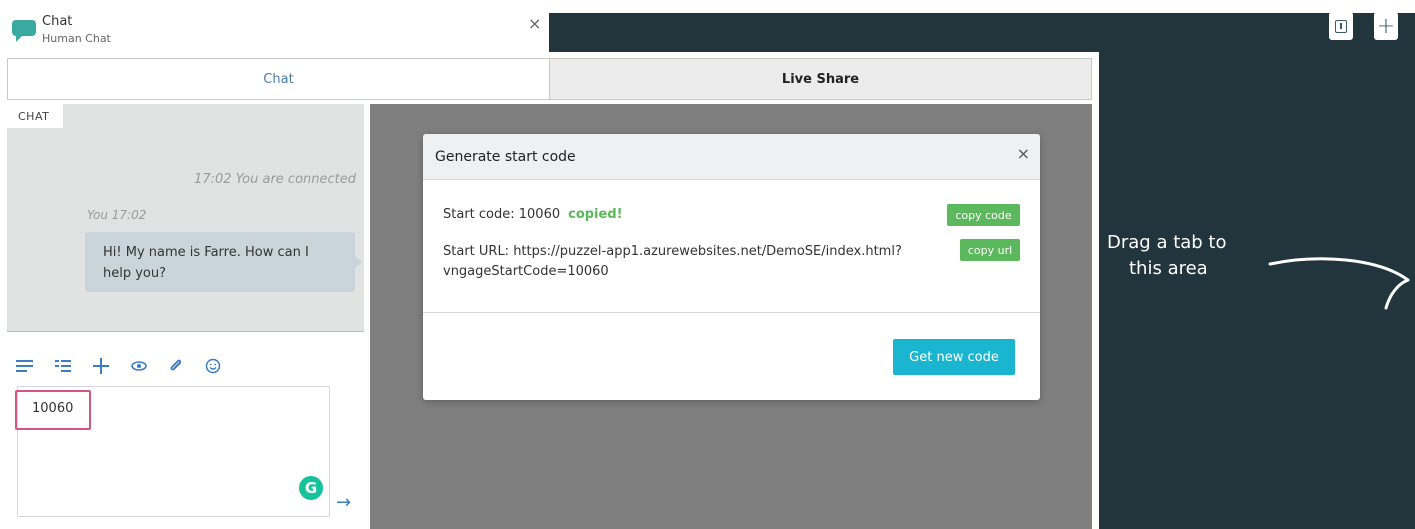 The height and width of the screenshot is (529, 1415). I want to click on drag-hint-line2: this area, so click(1168, 268).